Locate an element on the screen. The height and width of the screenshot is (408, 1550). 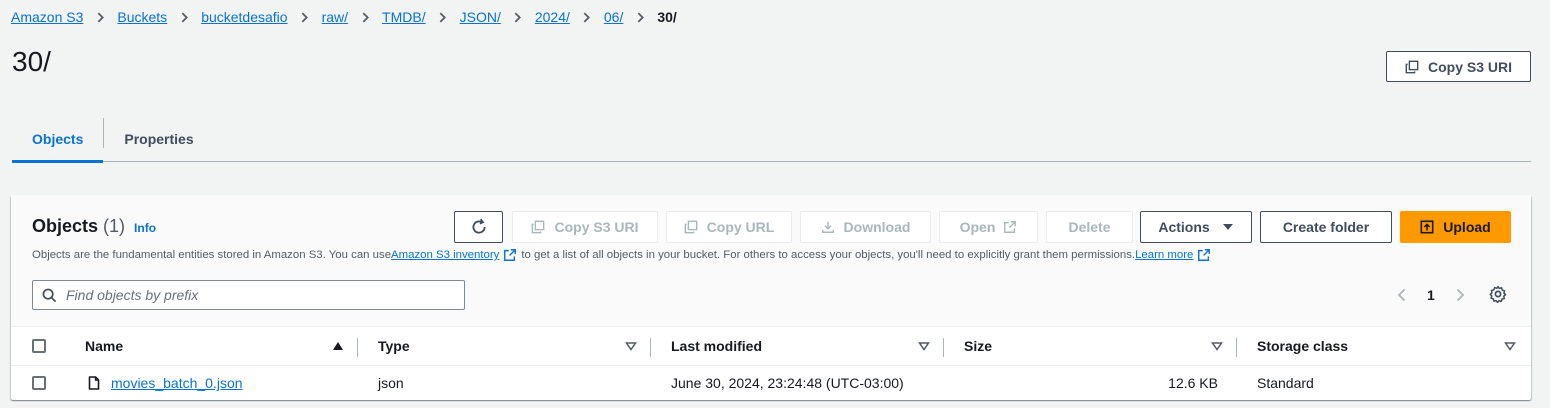
create-folder-button: Create folder is located at coordinates (1326, 227).